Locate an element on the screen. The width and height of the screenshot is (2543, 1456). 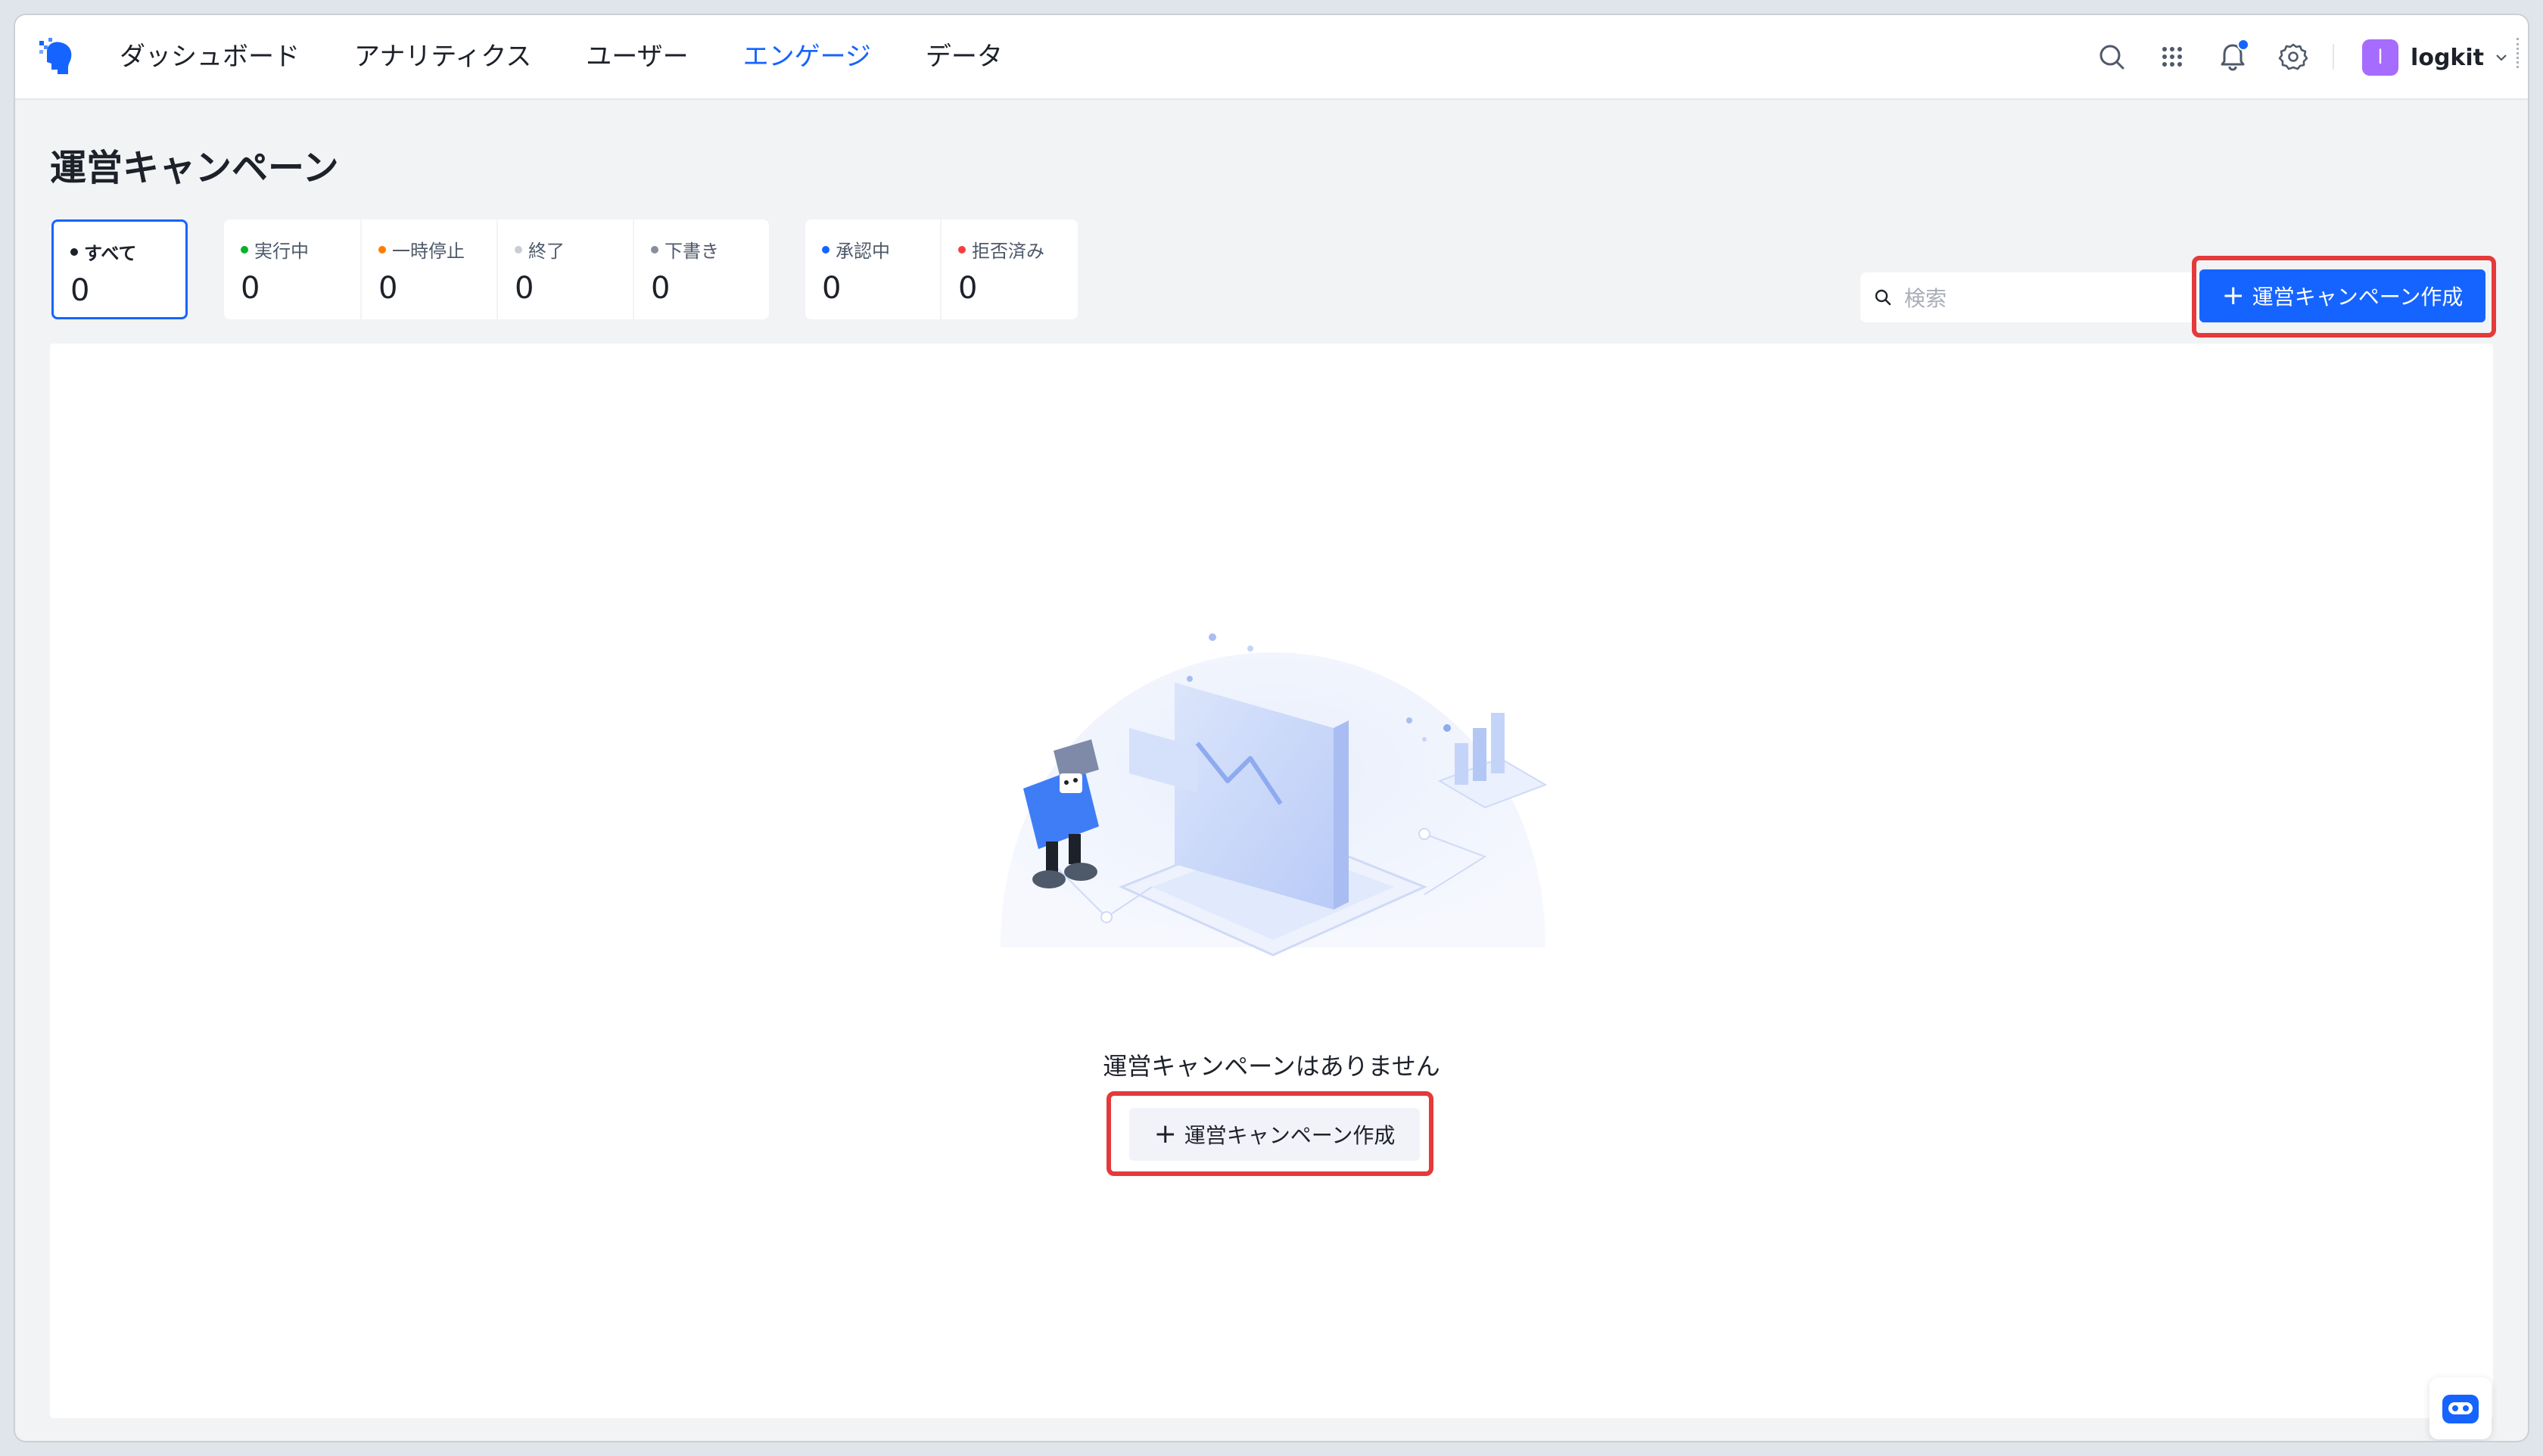
chat-assistant-button is located at coordinates (2460, 1408).